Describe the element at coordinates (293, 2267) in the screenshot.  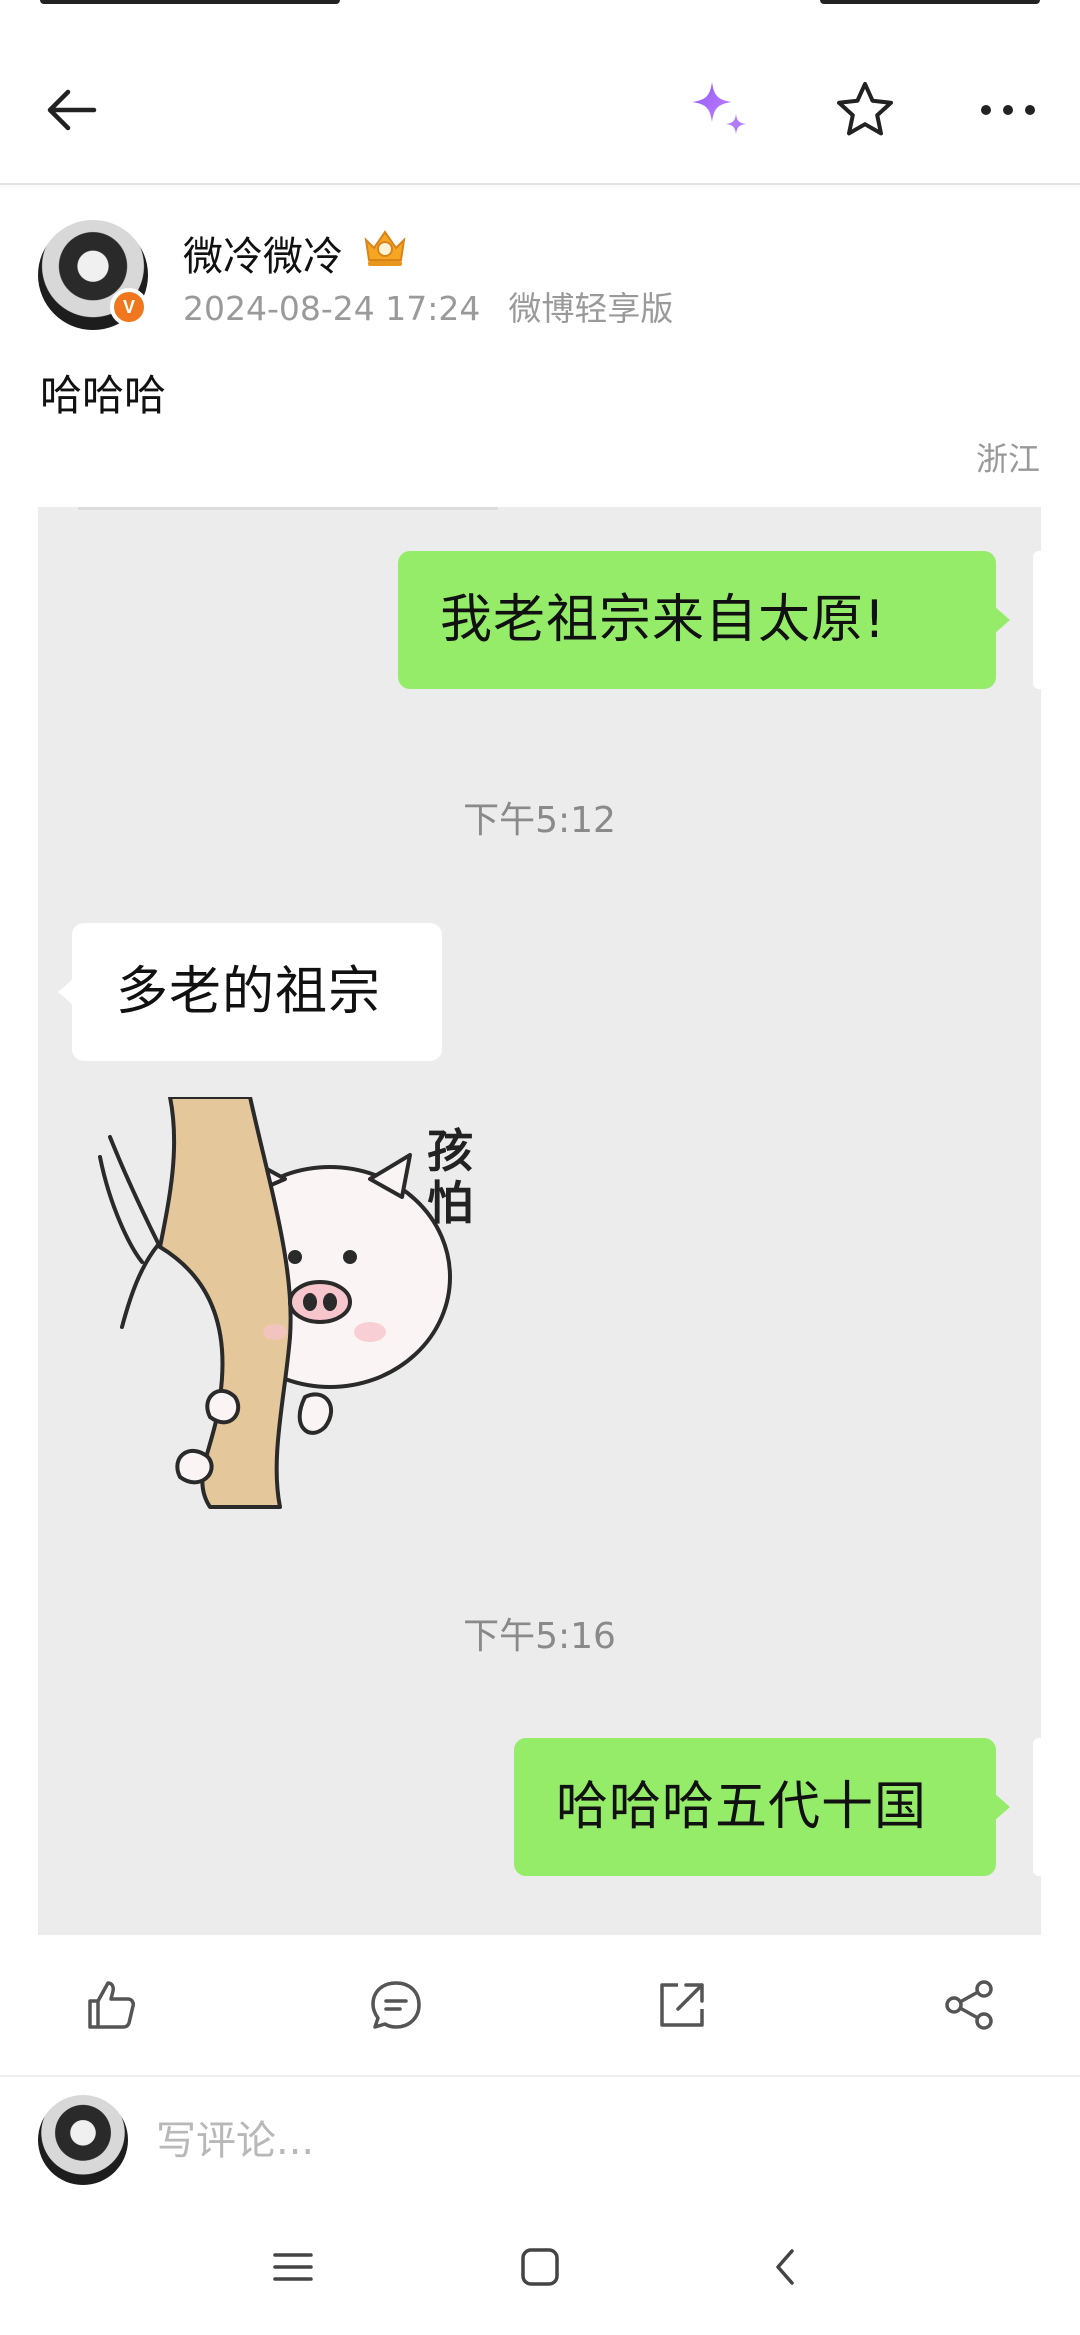
I see `menu-icon` at that location.